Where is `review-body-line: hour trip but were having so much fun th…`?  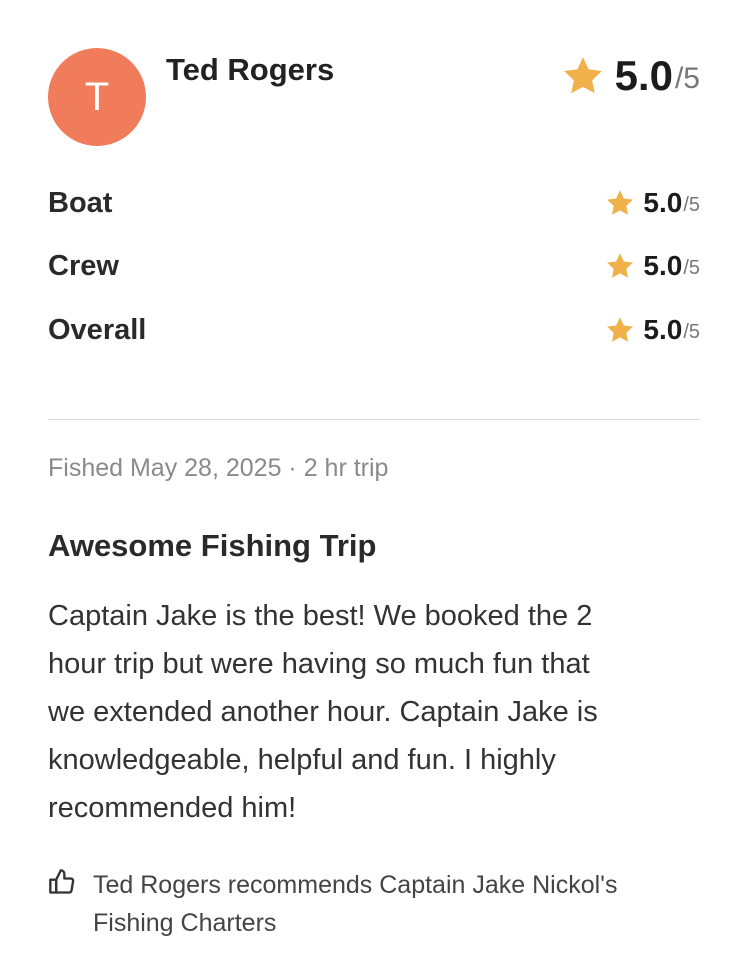 review-body-line: hour trip but were having so much fun th… is located at coordinates (319, 664).